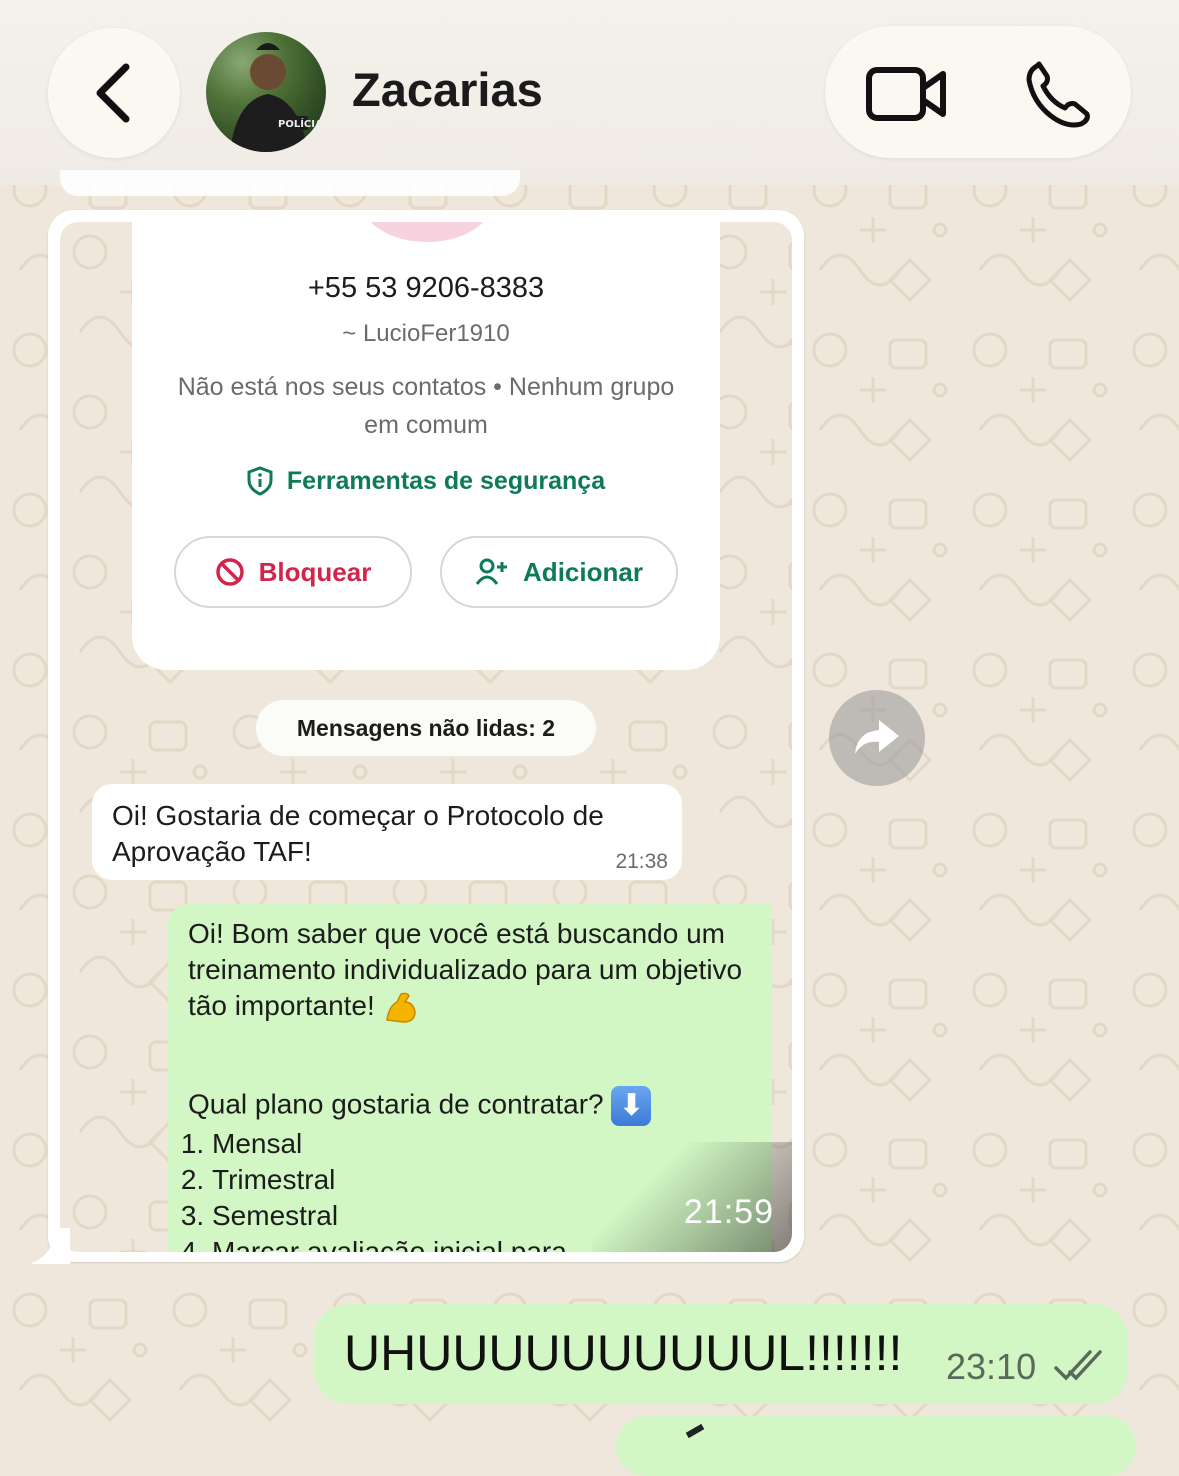 The height and width of the screenshot is (1476, 1179). I want to click on profile-username: ~ LucioFer1910, so click(426, 333).